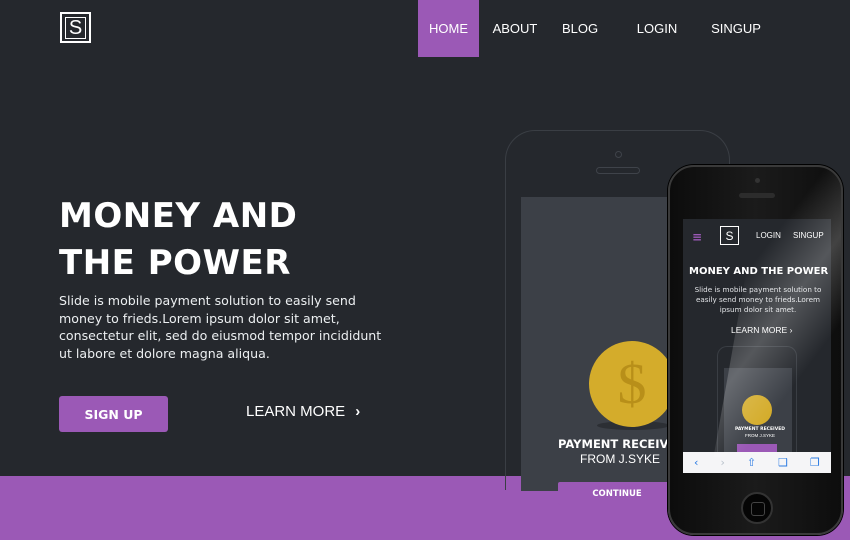  Describe the element at coordinates (515, 28) in the screenshot. I see `nav-about: ABOUT` at that location.